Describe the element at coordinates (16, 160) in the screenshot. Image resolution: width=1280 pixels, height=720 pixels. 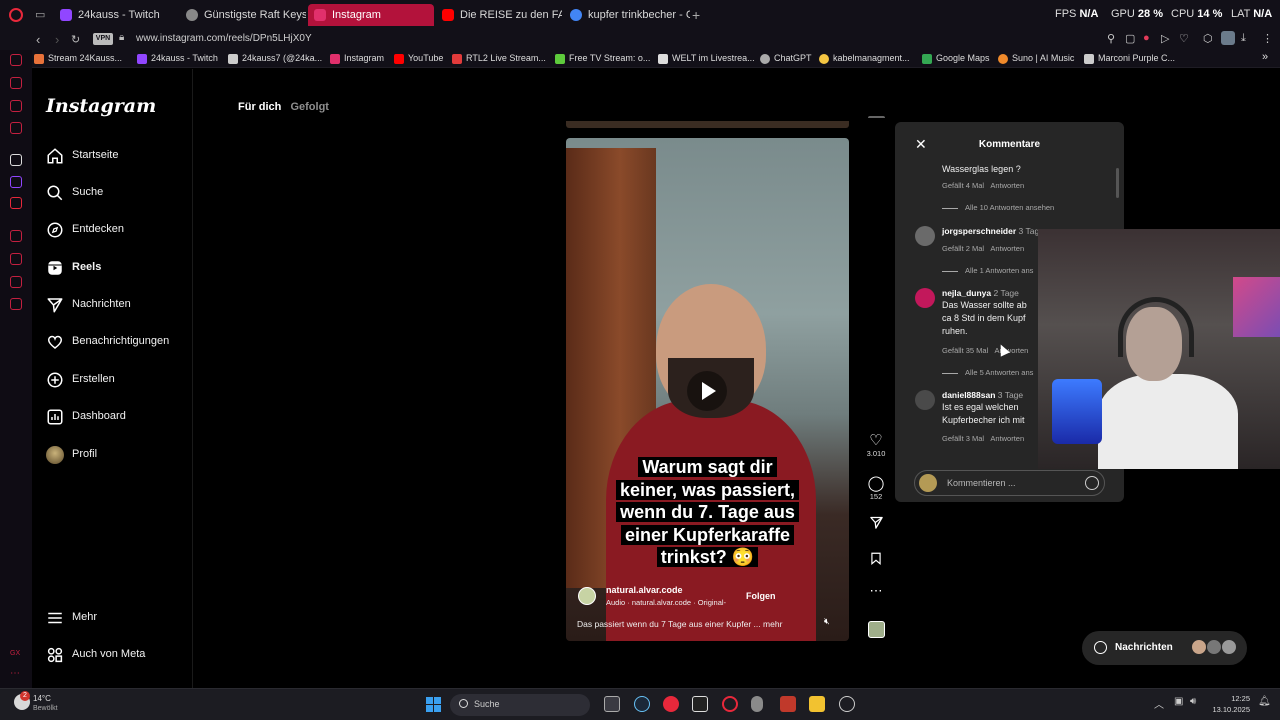
I see `vpn-icon` at that location.